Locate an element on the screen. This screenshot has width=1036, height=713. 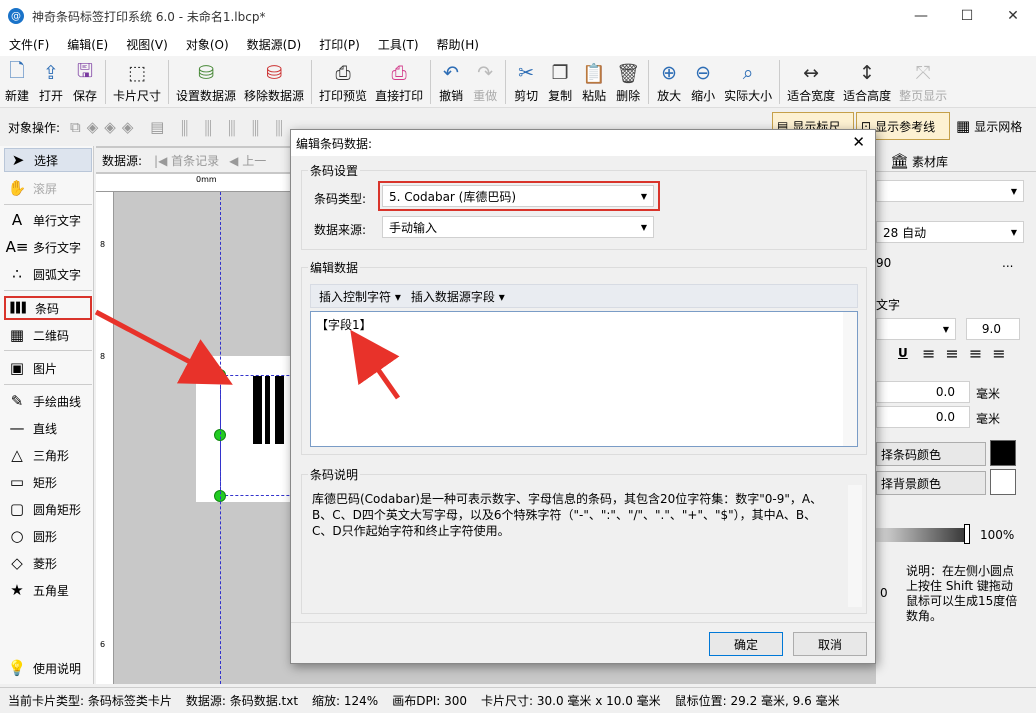
menu-tools: 工具(T) is located at coordinates (398, 44).